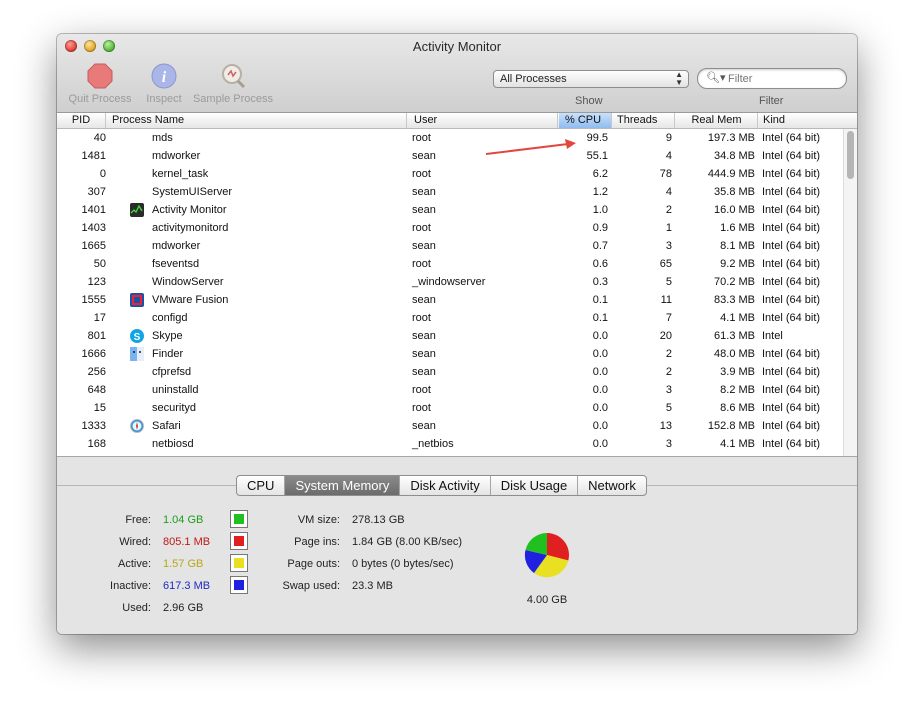 This screenshot has width=914, height=714. I want to click on scrollbar-thumb, so click(850, 155).